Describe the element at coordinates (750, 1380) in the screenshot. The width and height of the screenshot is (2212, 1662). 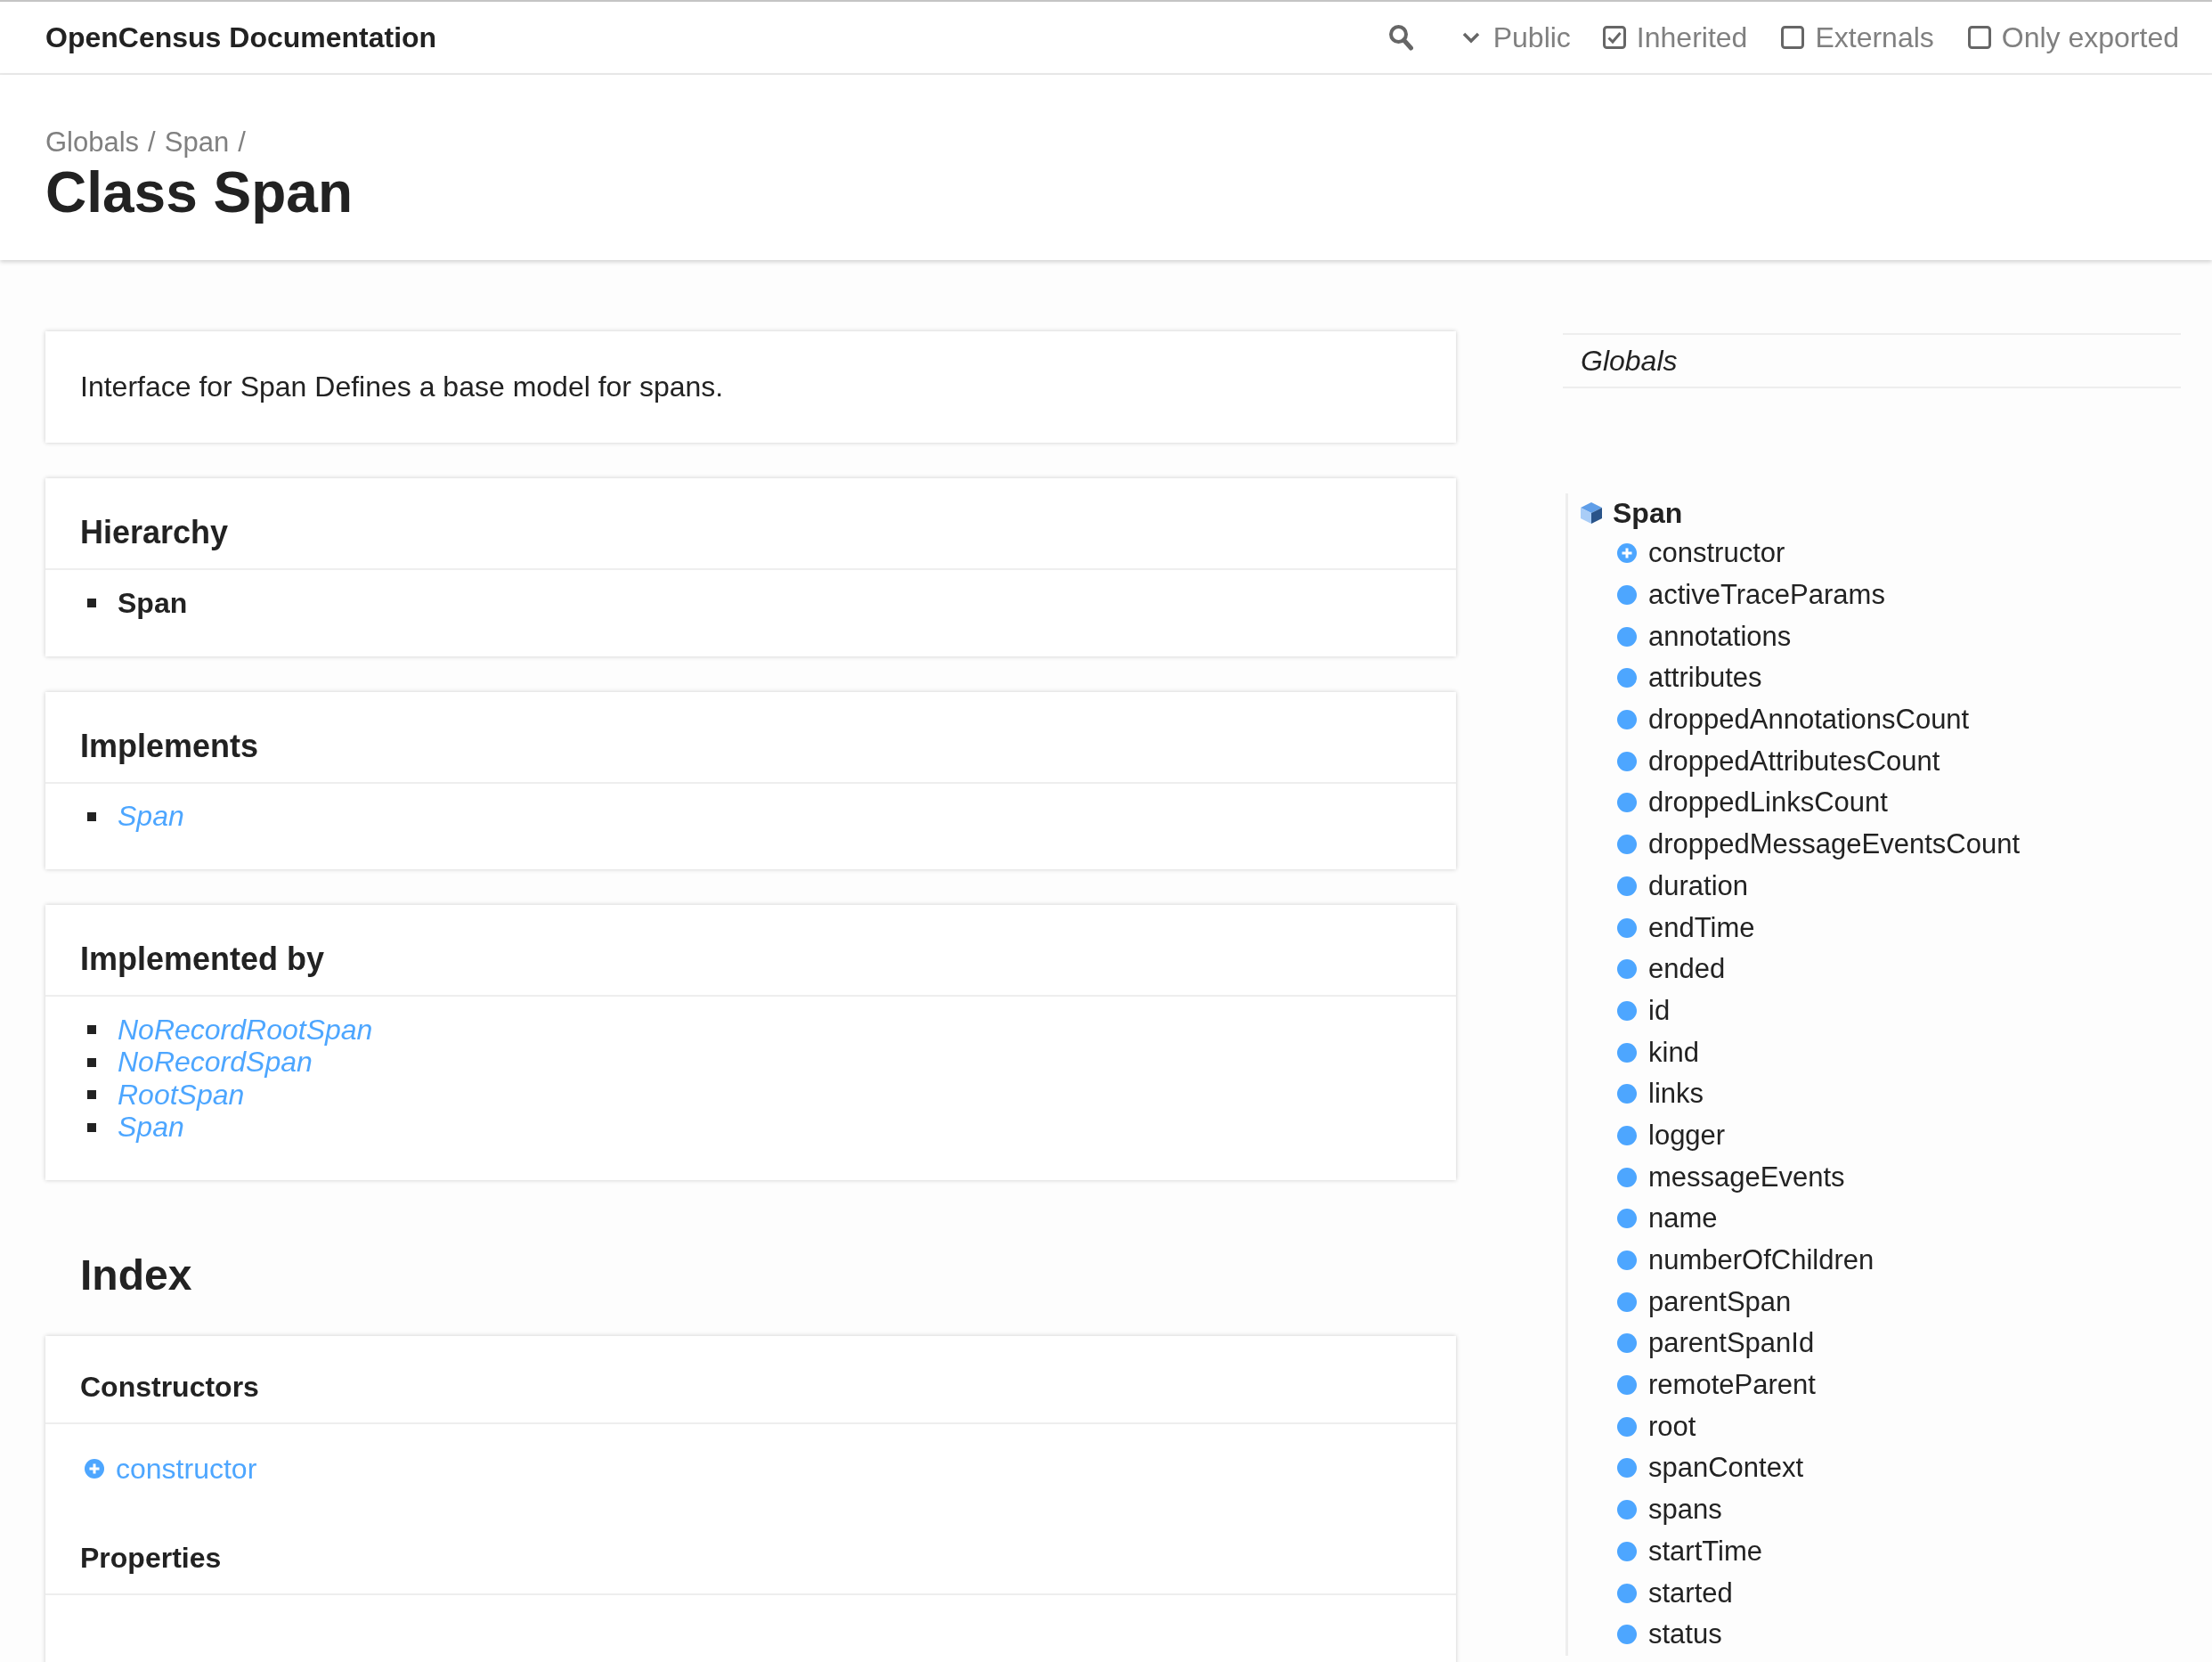
I see `group-title: Constructors` at that location.